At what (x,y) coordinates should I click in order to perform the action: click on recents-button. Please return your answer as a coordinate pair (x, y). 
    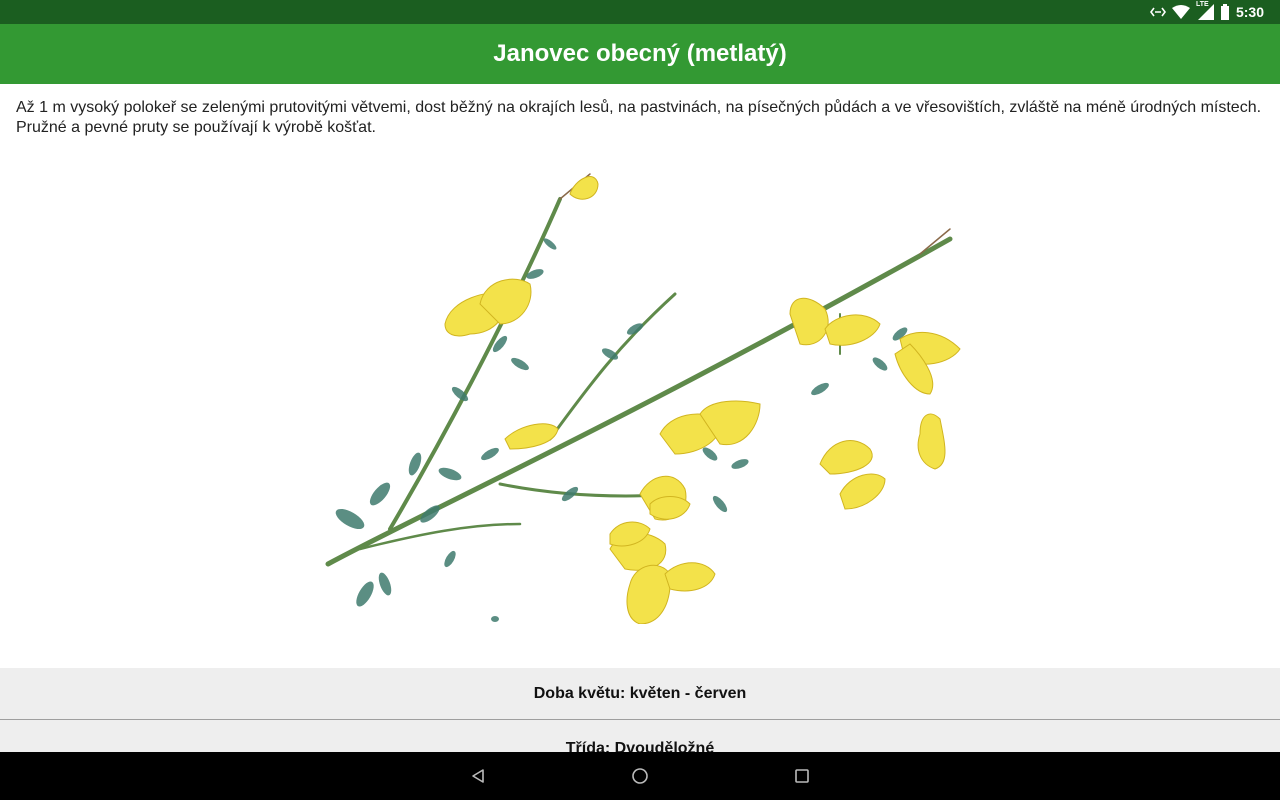
    Looking at the image, I should click on (802, 776).